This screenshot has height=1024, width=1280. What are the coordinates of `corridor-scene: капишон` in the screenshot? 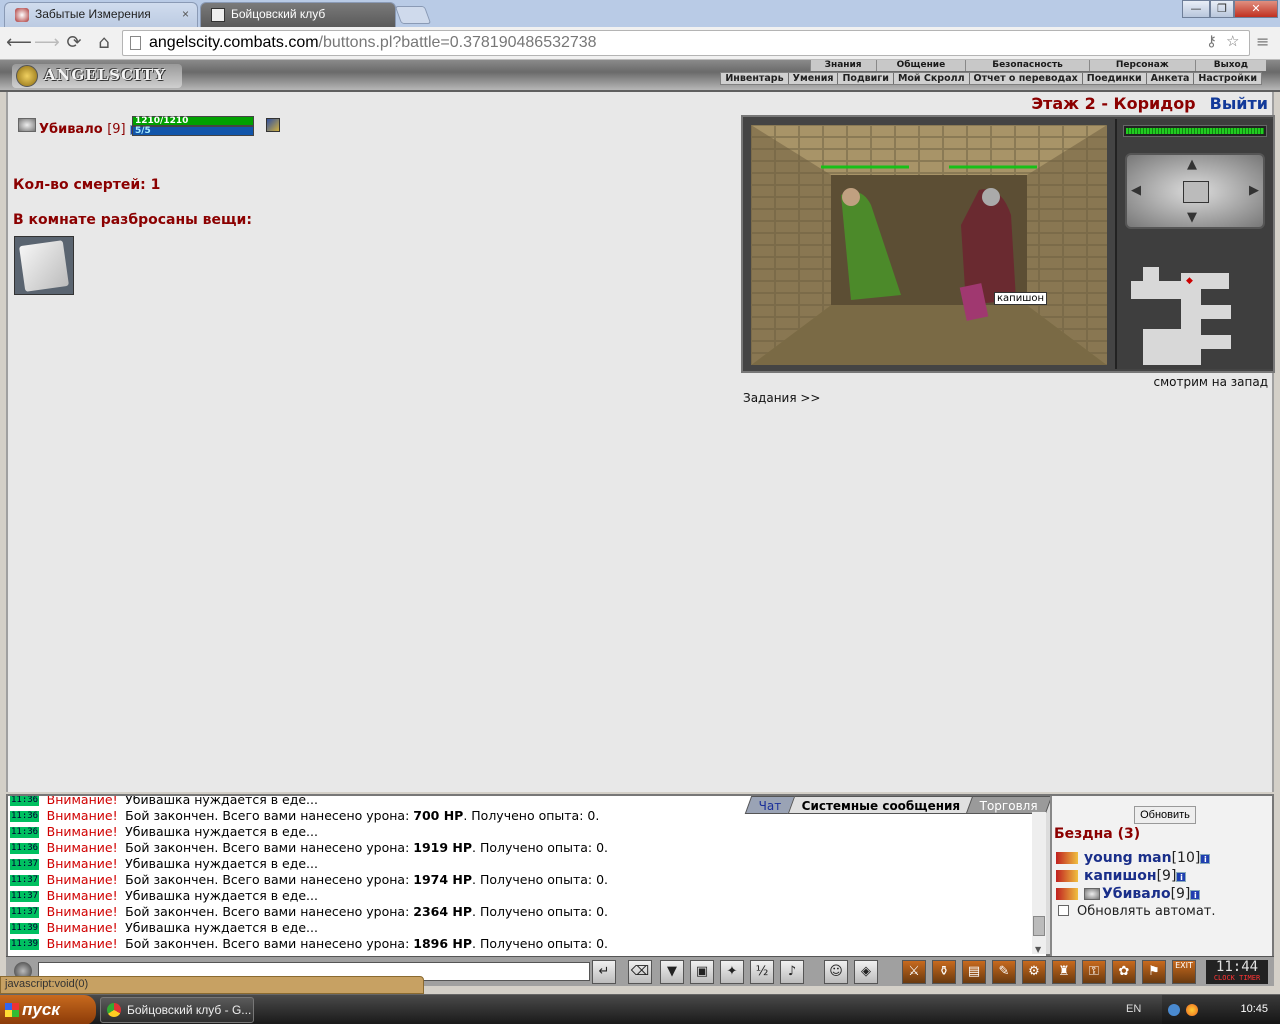 It's located at (929, 245).